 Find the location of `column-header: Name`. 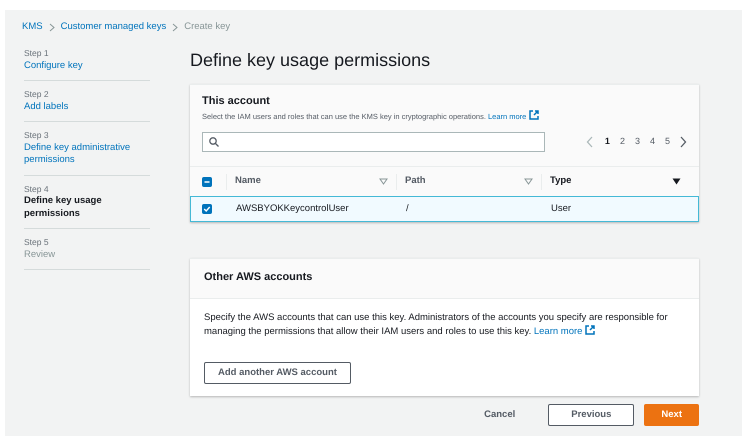

column-header: Name is located at coordinates (248, 181).